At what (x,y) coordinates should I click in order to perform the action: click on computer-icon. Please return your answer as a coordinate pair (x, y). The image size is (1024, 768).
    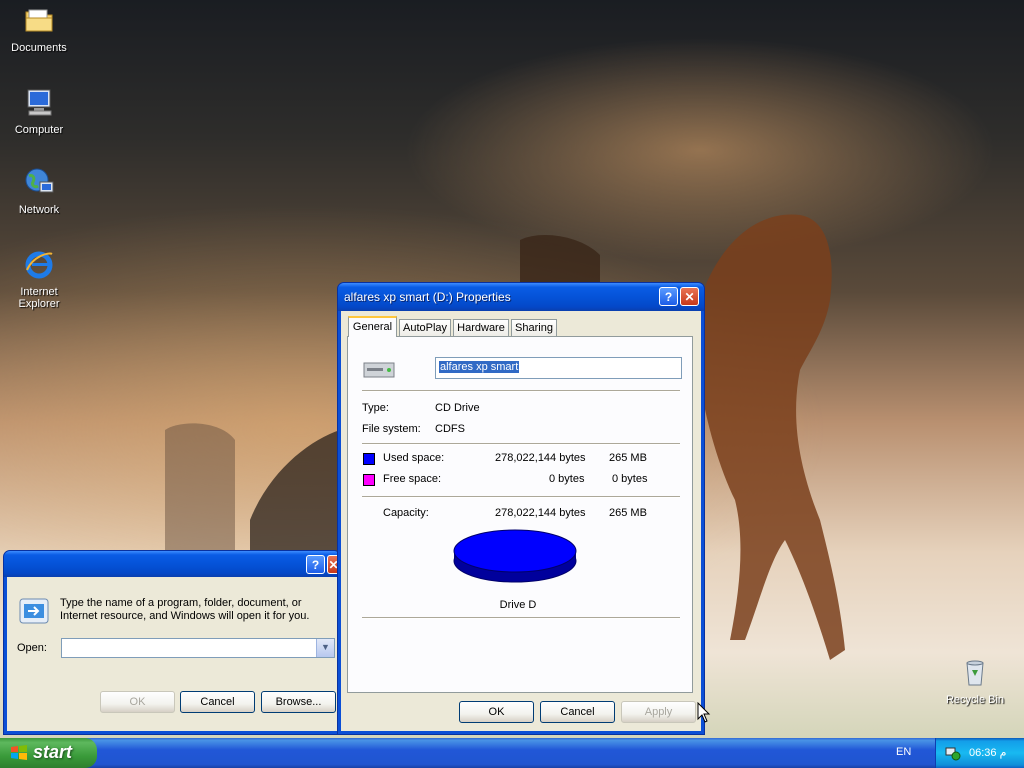
    Looking at the image, I should click on (39, 102).